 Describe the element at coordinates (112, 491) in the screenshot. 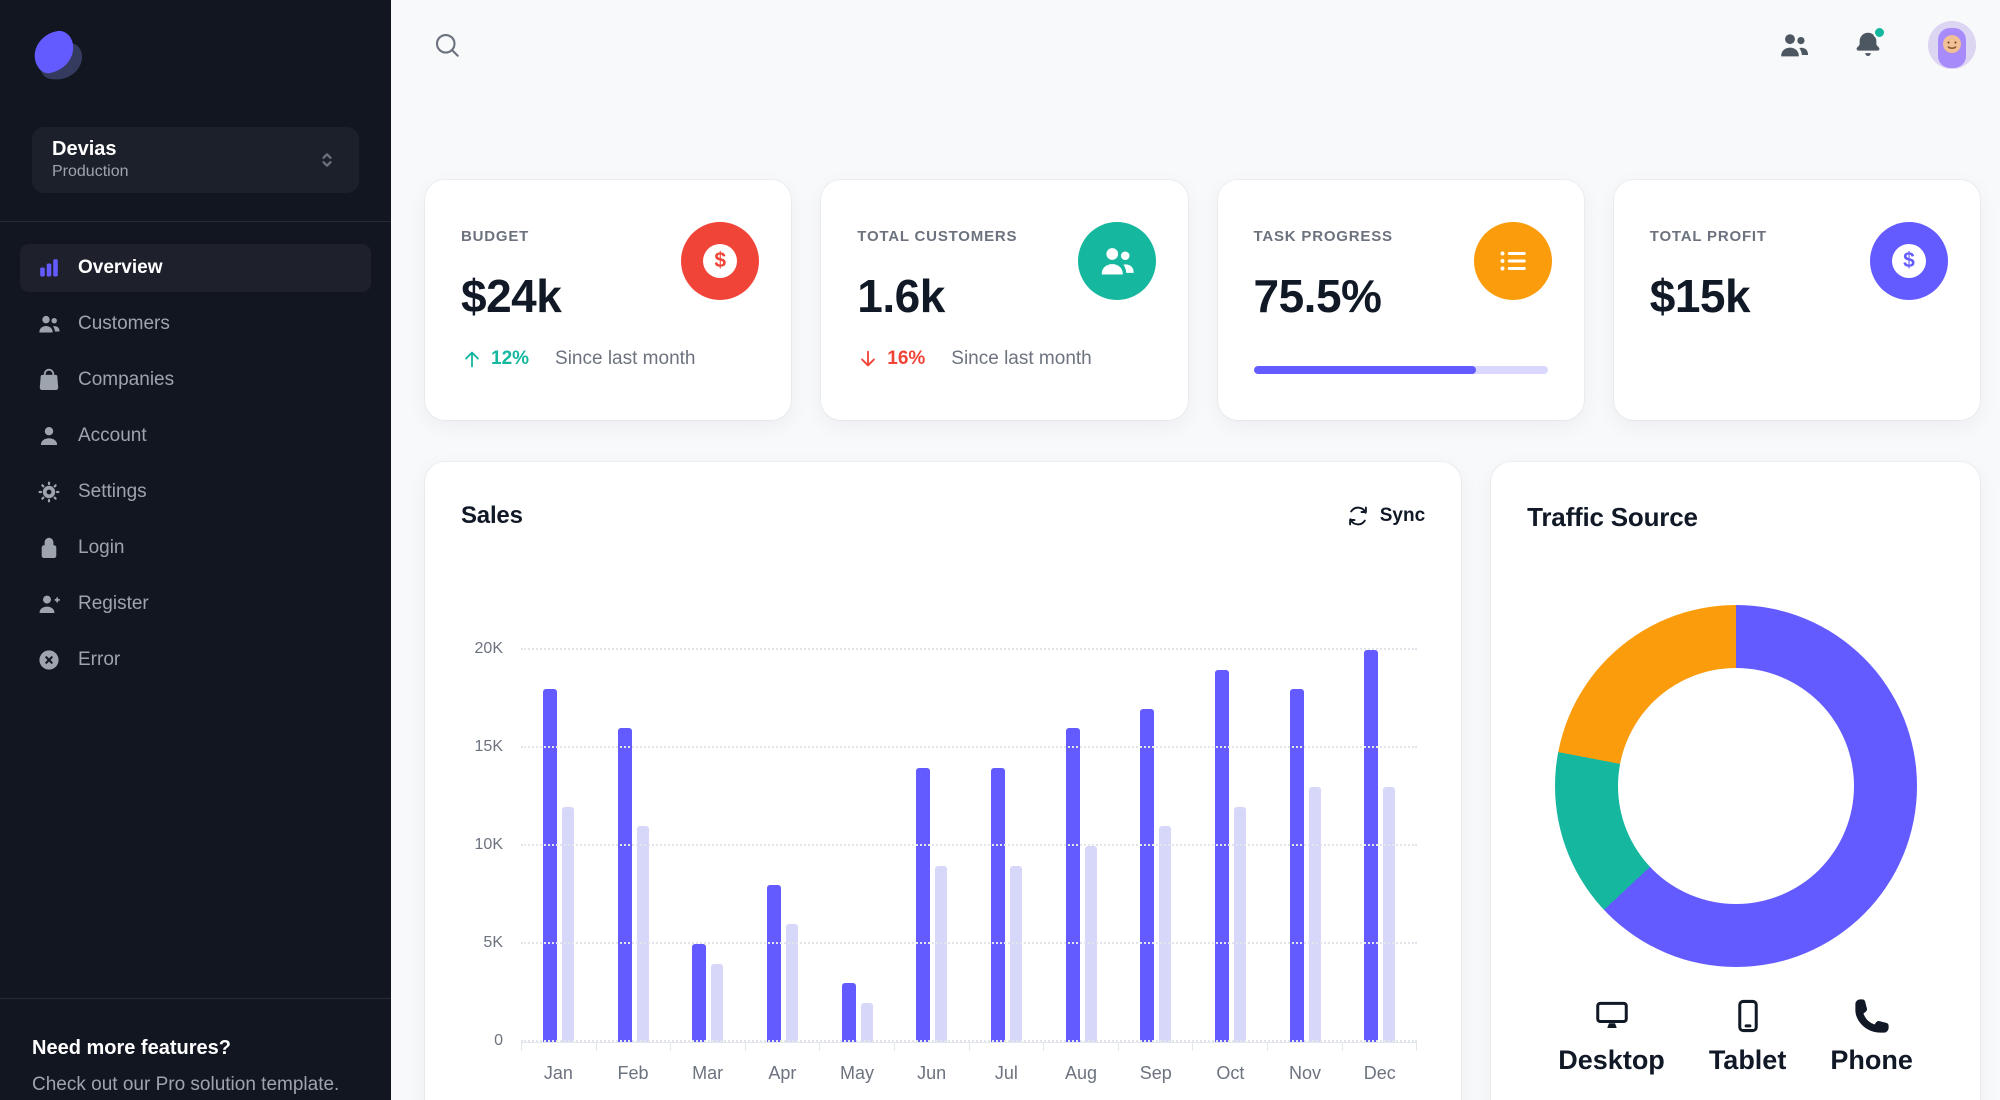

I see `sidebar-item-label: Settings` at that location.